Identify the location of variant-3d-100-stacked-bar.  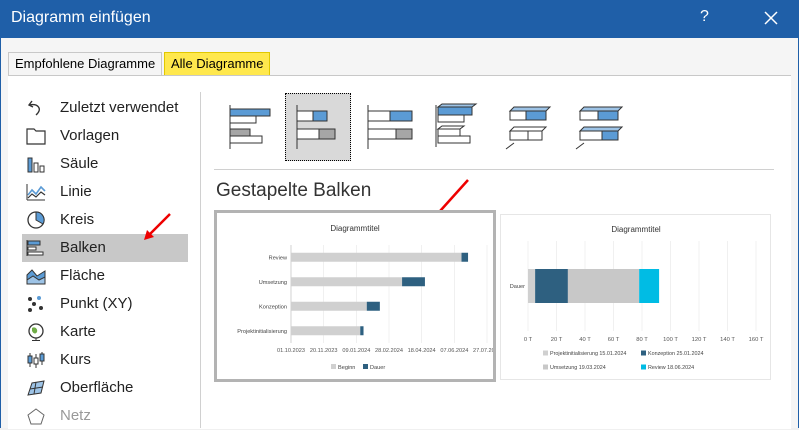
(599, 127).